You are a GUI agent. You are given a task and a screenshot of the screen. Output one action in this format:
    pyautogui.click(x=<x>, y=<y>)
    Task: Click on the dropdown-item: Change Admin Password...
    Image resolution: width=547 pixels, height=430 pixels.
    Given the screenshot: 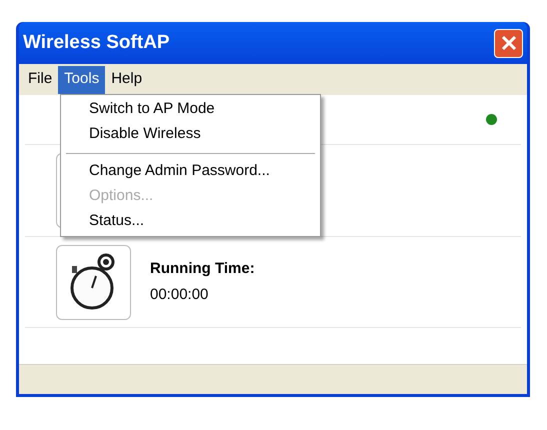 What is the action you would take?
    pyautogui.click(x=190, y=171)
    